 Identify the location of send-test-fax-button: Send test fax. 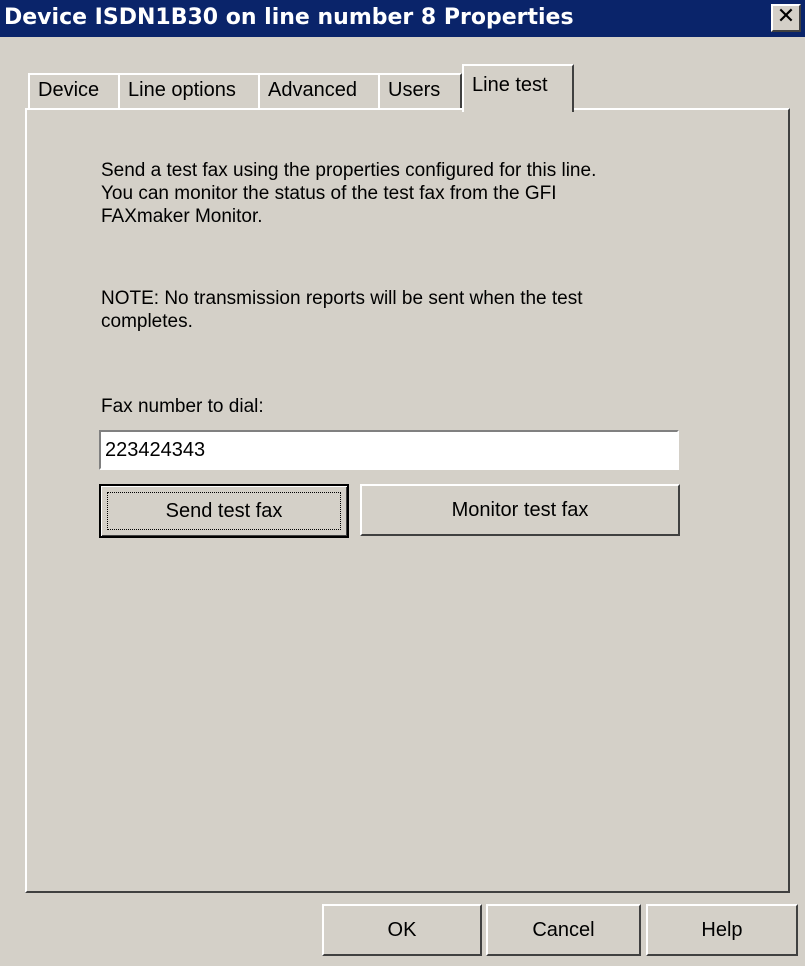
(224, 511).